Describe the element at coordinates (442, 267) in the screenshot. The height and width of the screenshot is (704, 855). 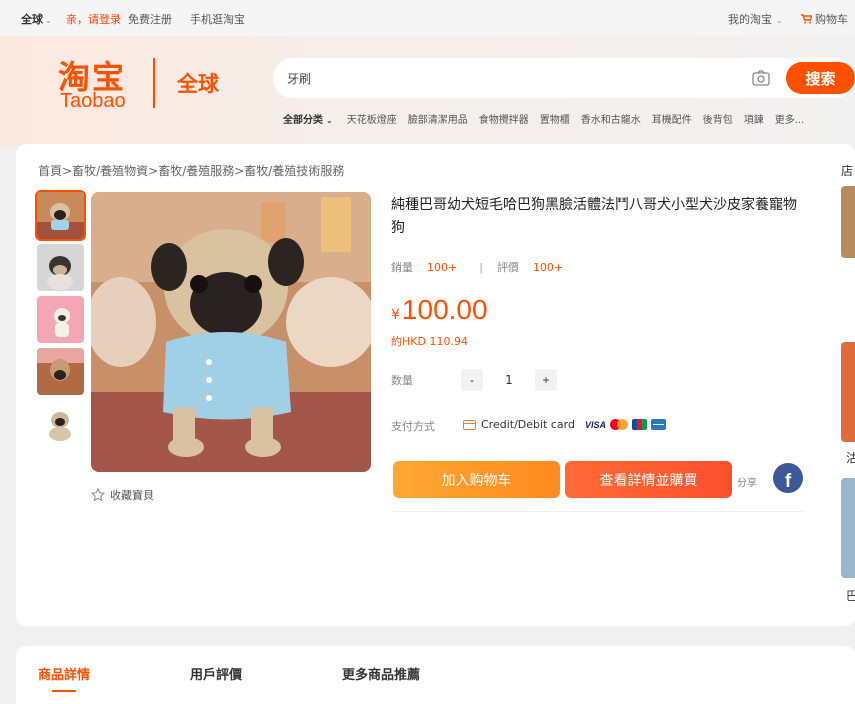
I see `sales-value: 100+` at that location.